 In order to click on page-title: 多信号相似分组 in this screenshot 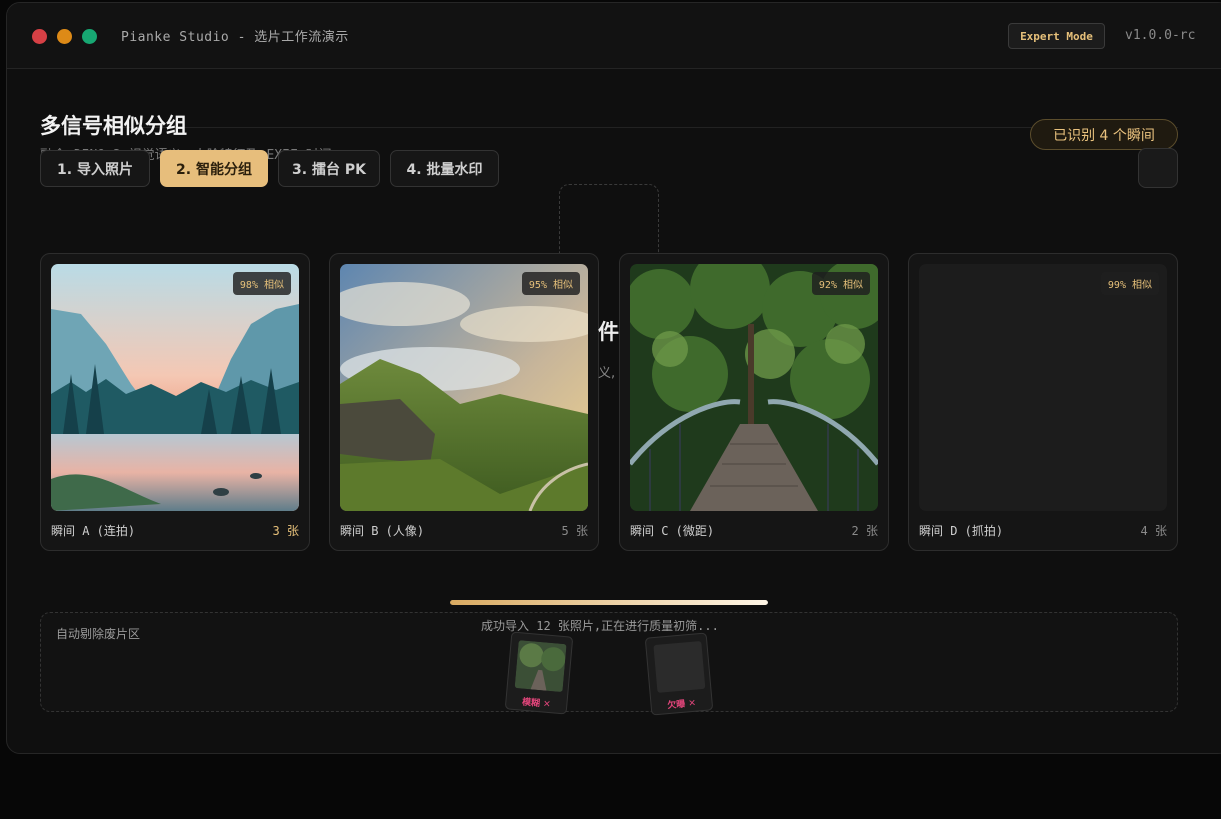, I will do `click(113, 125)`.